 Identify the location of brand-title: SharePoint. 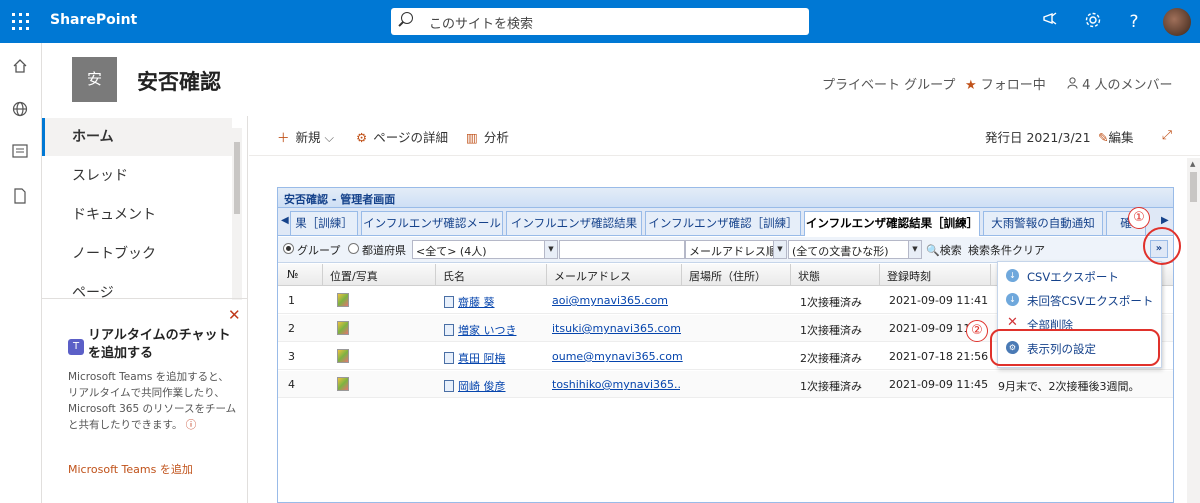
(93, 20).